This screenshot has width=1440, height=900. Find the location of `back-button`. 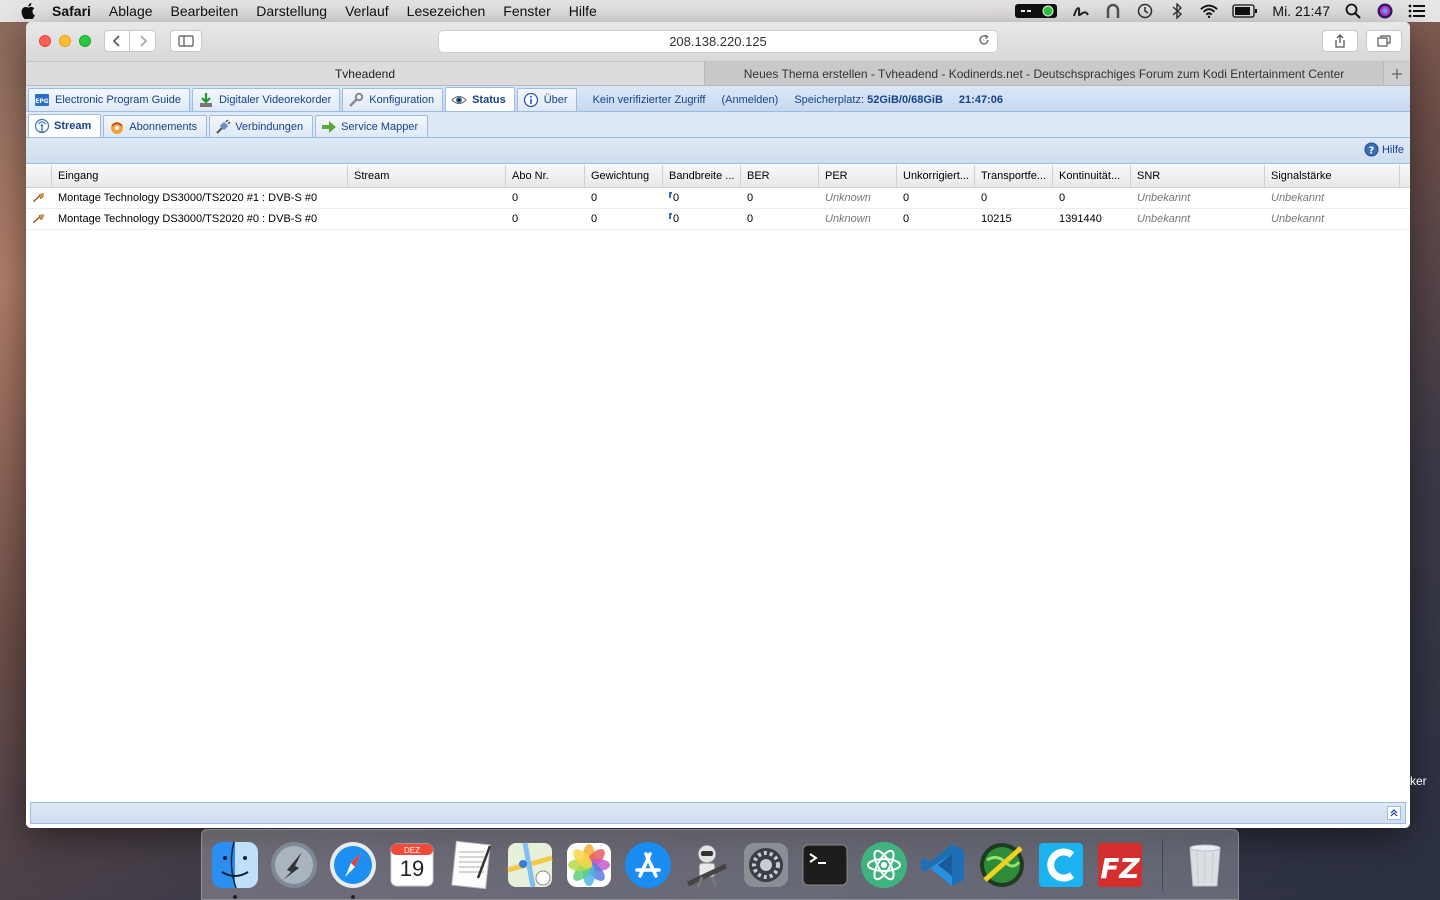

back-button is located at coordinates (117, 41).